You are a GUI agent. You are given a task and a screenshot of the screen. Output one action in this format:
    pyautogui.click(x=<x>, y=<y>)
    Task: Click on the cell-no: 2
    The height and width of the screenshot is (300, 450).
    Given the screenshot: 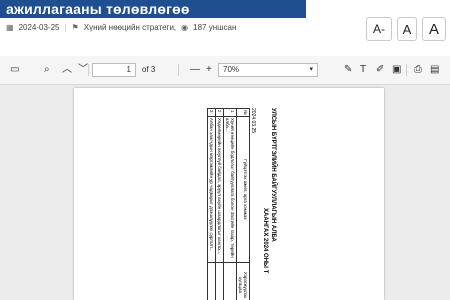 What is the action you would take?
    pyautogui.click(x=219, y=112)
    